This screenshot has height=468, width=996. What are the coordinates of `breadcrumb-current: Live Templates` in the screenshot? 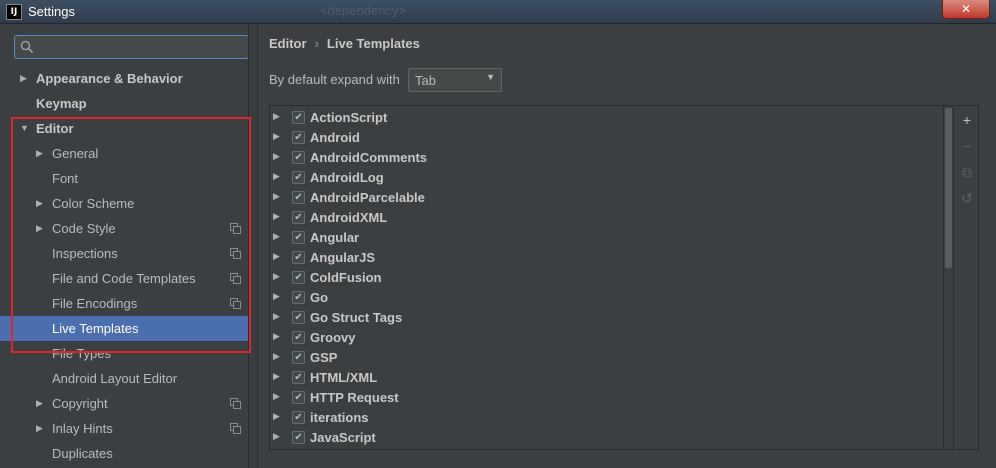 It's located at (373, 43).